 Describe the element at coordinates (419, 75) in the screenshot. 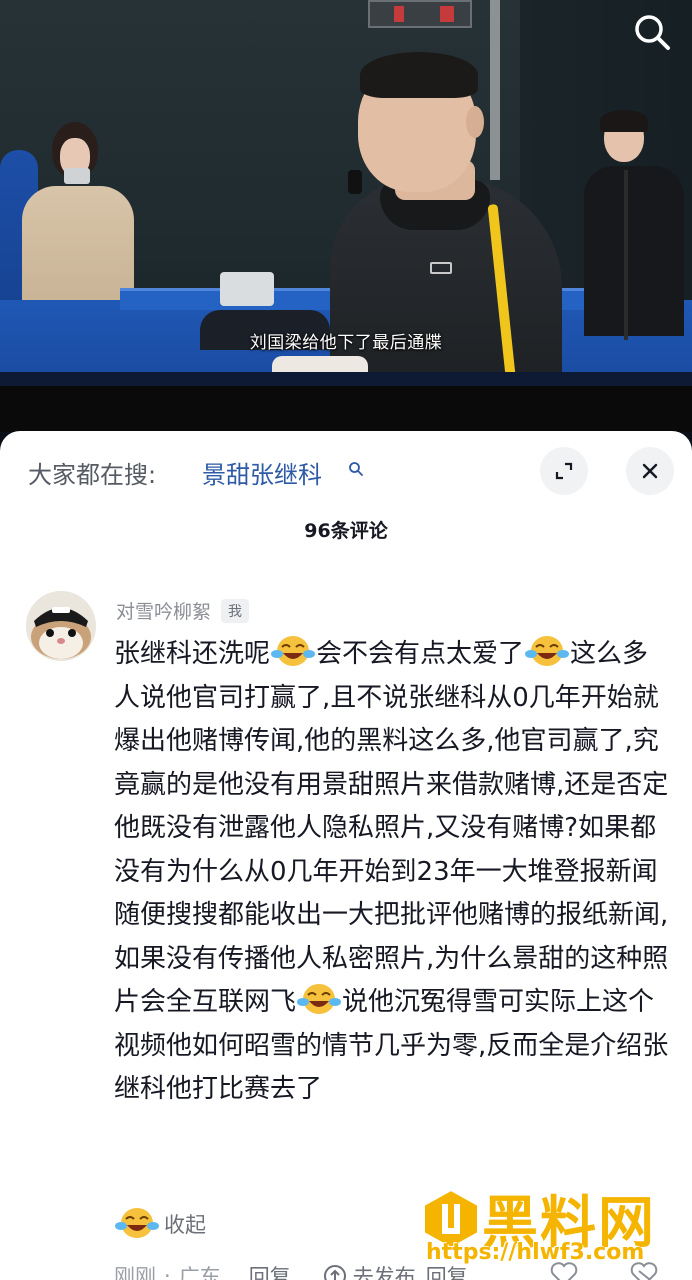

I see `coach-hair` at that location.